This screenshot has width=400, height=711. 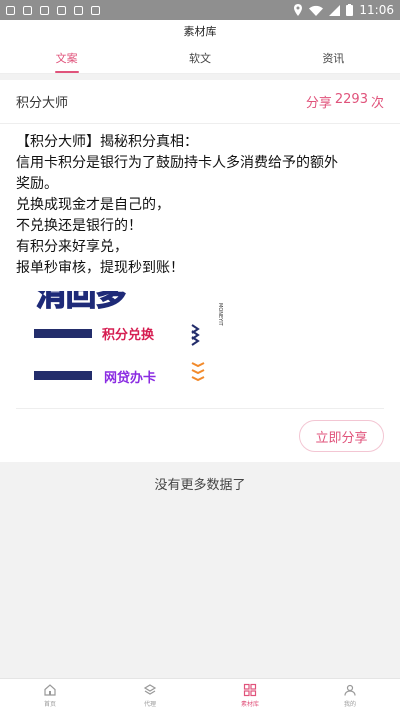 What do you see at coordinates (249, 704) in the screenshot?
I see `nav-material-library-label: 素材库` at bounding box center [249, 704].